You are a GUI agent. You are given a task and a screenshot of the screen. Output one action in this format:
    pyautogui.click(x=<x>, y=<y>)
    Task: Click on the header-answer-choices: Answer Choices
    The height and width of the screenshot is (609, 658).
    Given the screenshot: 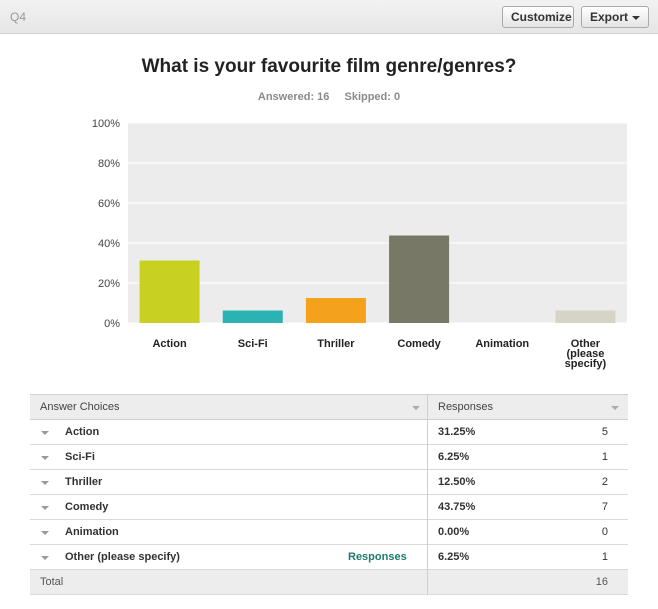 What is the action you would take?
    pyautogui.click(x=80, y=407)
    